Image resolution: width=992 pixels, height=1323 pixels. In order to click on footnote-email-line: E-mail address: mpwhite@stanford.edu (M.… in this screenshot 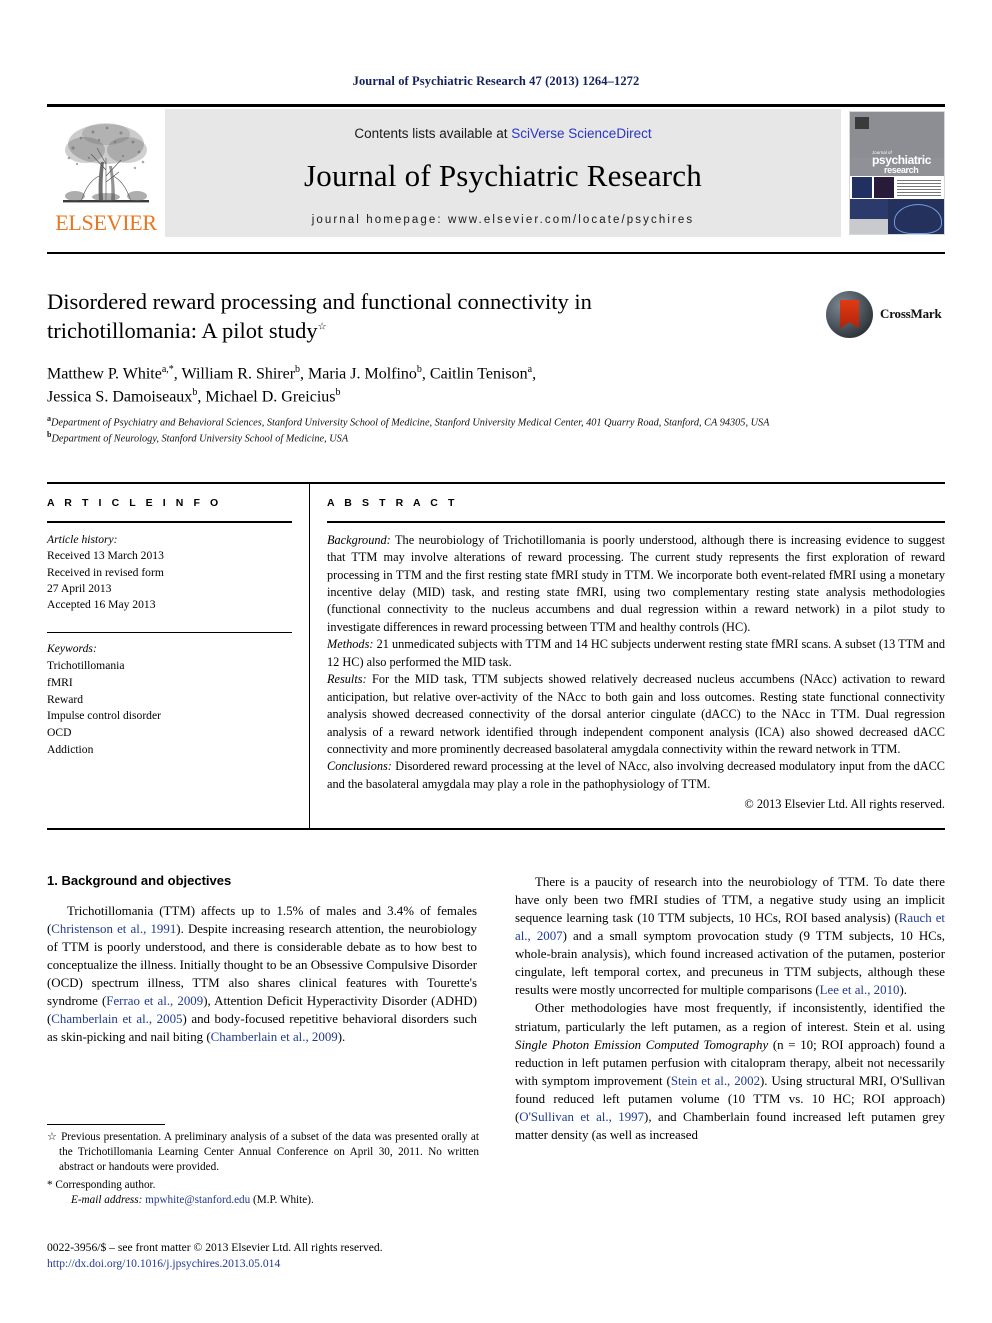, I will do `click(263, 1200)`.